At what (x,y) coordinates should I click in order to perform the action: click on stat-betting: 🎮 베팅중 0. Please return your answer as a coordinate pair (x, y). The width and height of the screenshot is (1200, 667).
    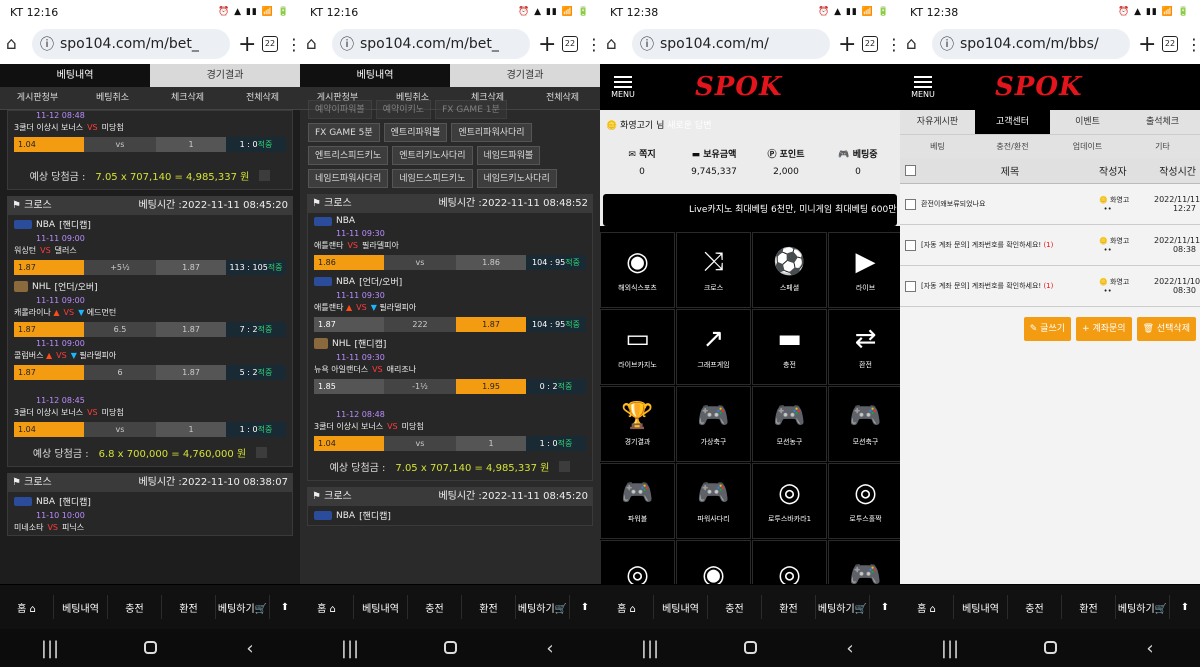
    Looking at the image, I should click on (858, 162).